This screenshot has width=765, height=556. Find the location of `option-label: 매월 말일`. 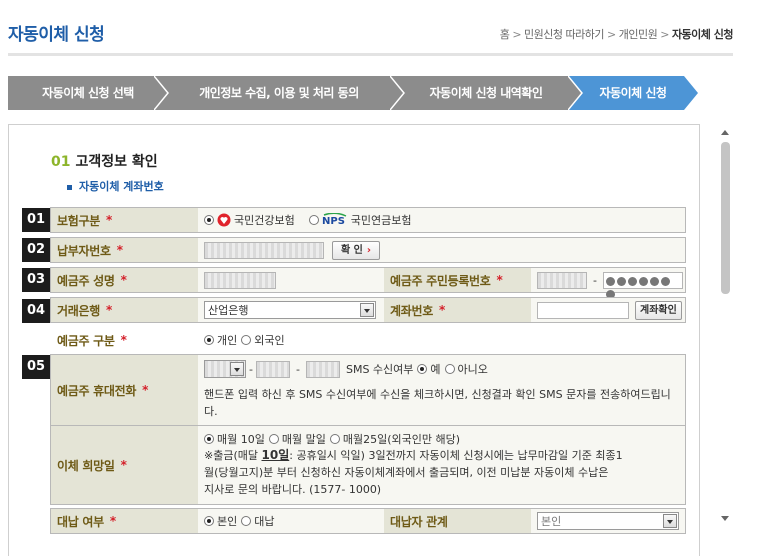

option-label: 매월 말일 is located at coordinates (303, 439).